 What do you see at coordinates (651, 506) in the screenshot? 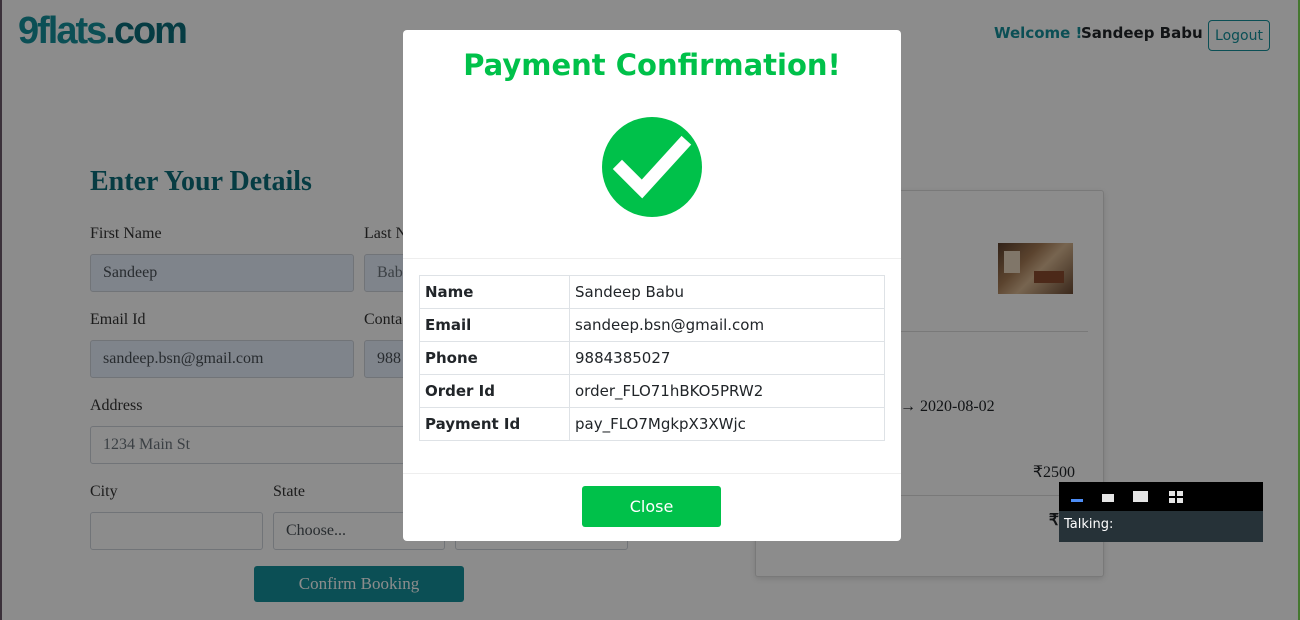
I see `close-button: Close` at bounding box center [651, 506].